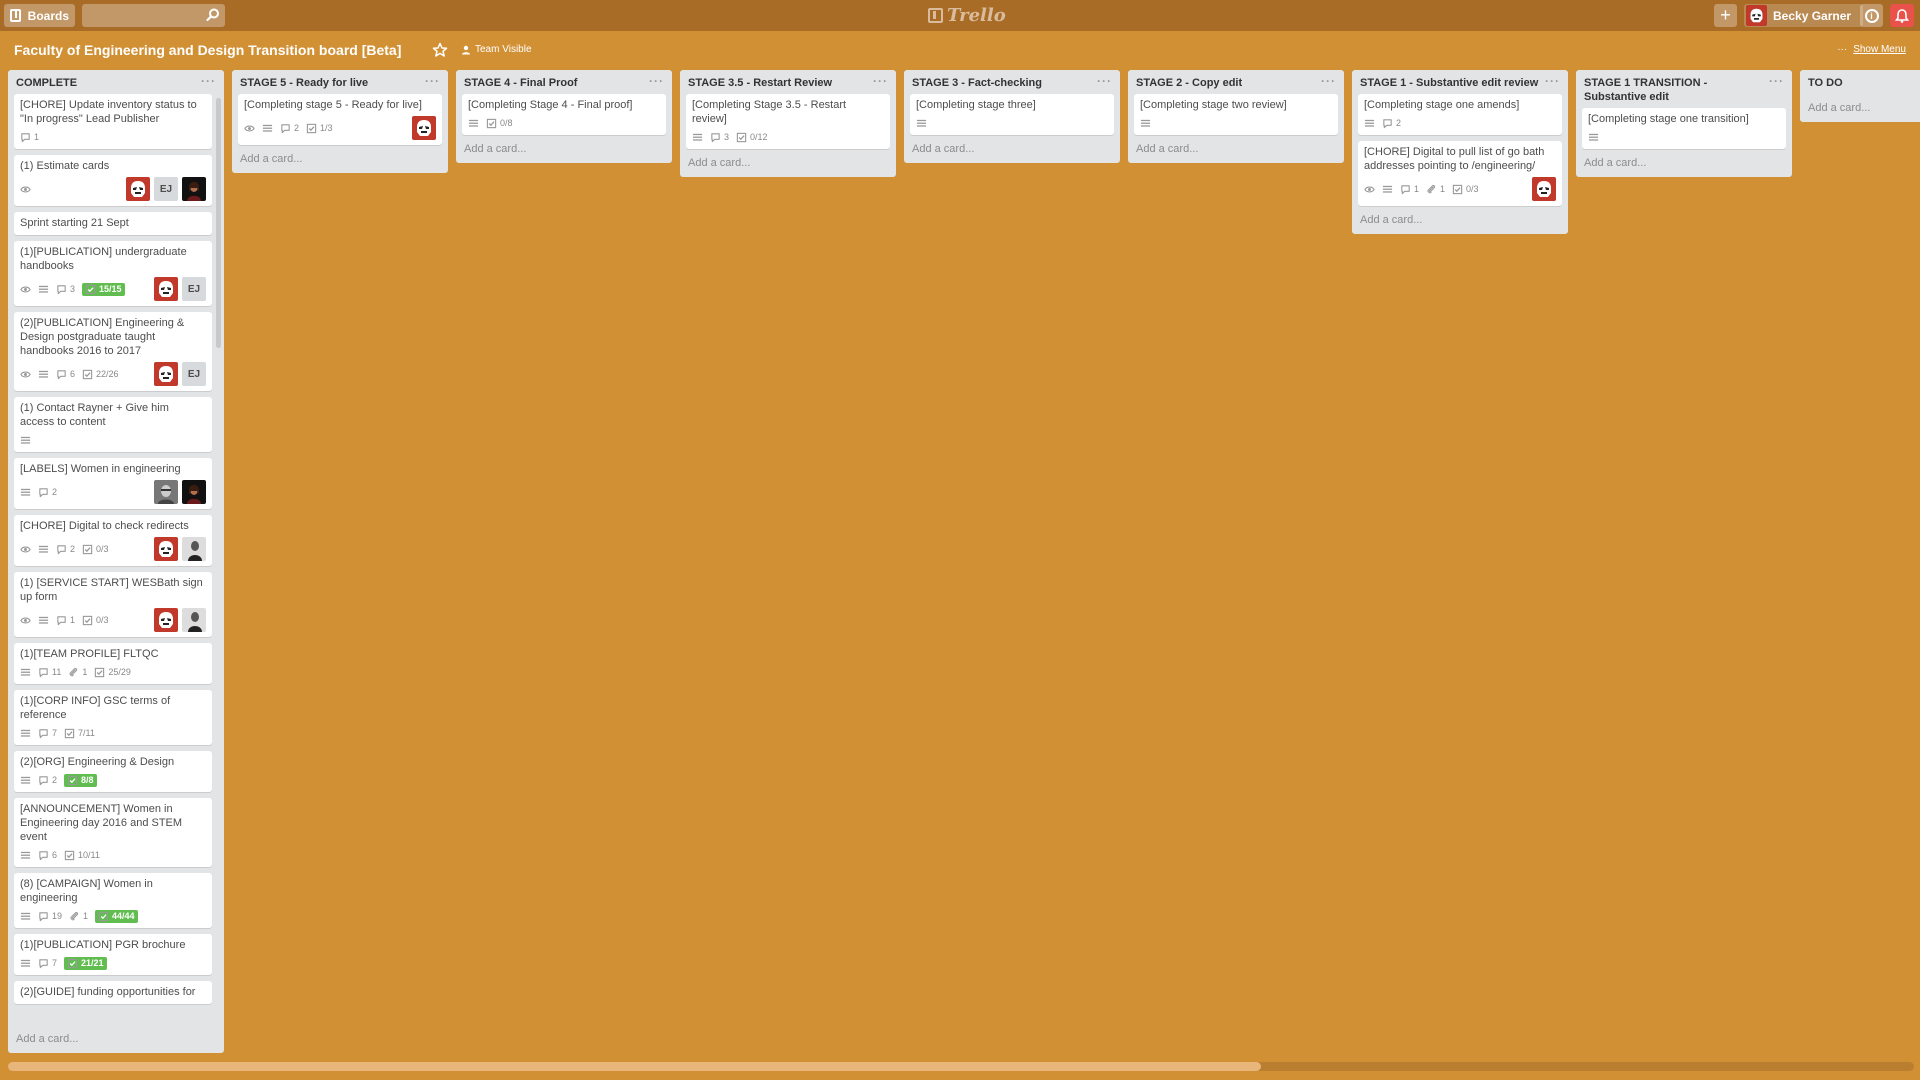  I want to click on attachment-icon, so click(73, 671).